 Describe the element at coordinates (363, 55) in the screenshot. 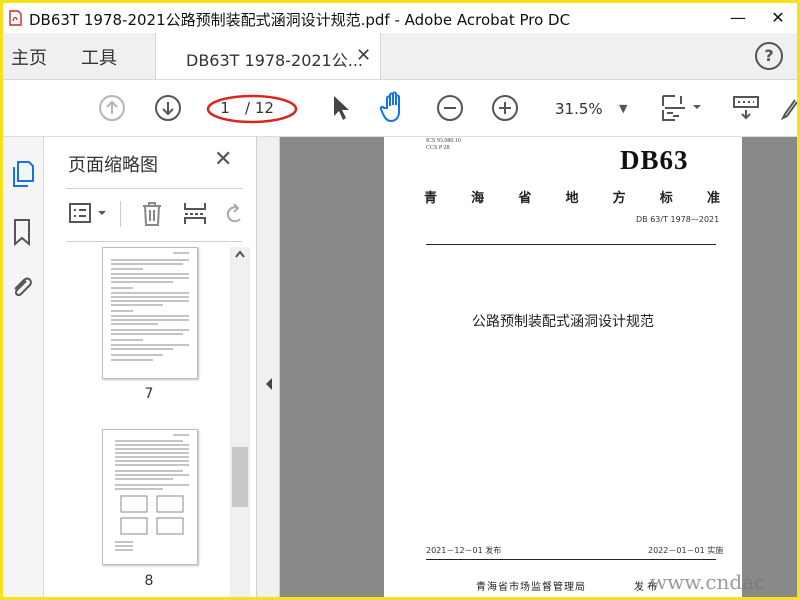

I see `close-tab-button: ✕` at that location.